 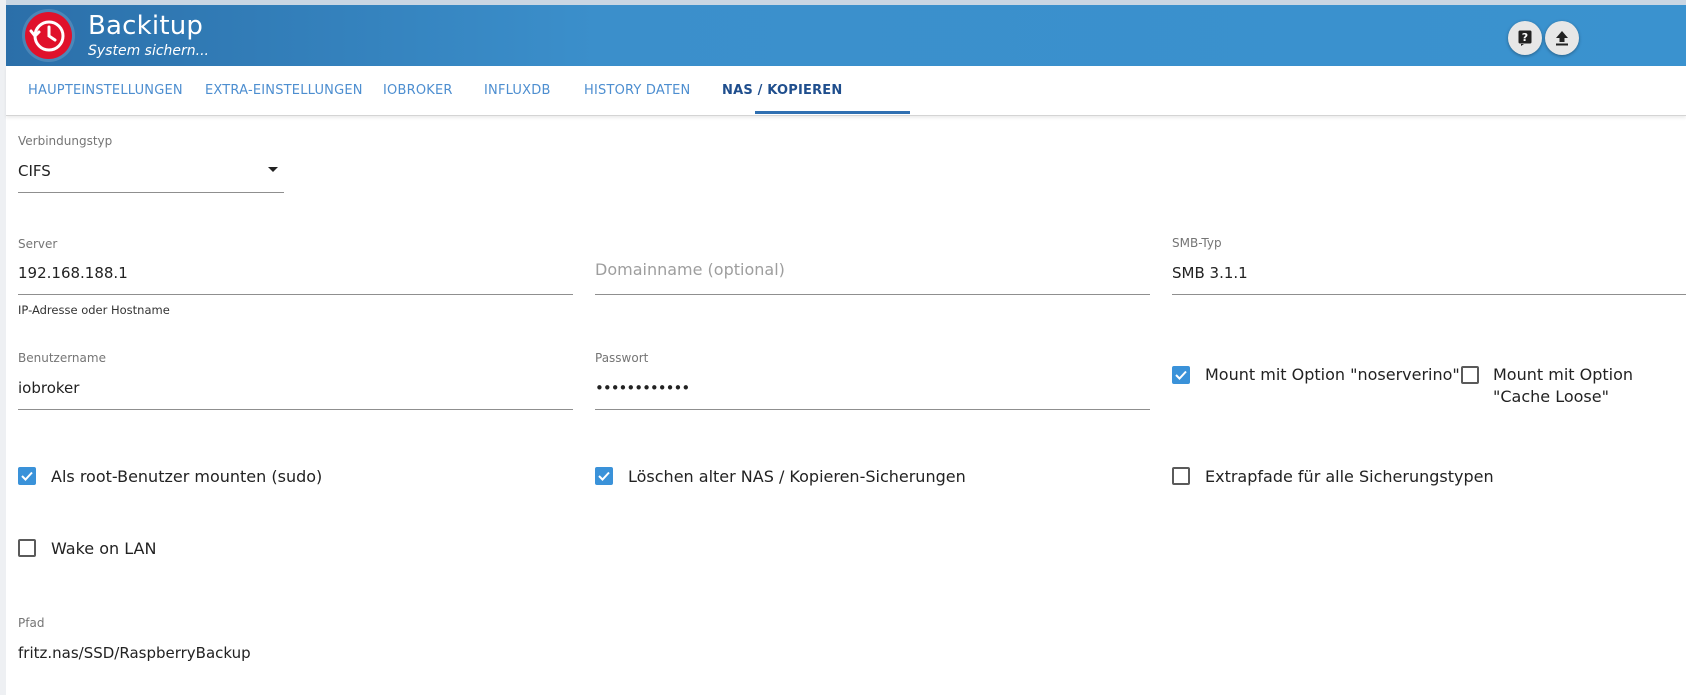 What do you see at coordinates (38, 244) in the screenshot?
I see `server-label: Server` at bounding box center [38, 244].